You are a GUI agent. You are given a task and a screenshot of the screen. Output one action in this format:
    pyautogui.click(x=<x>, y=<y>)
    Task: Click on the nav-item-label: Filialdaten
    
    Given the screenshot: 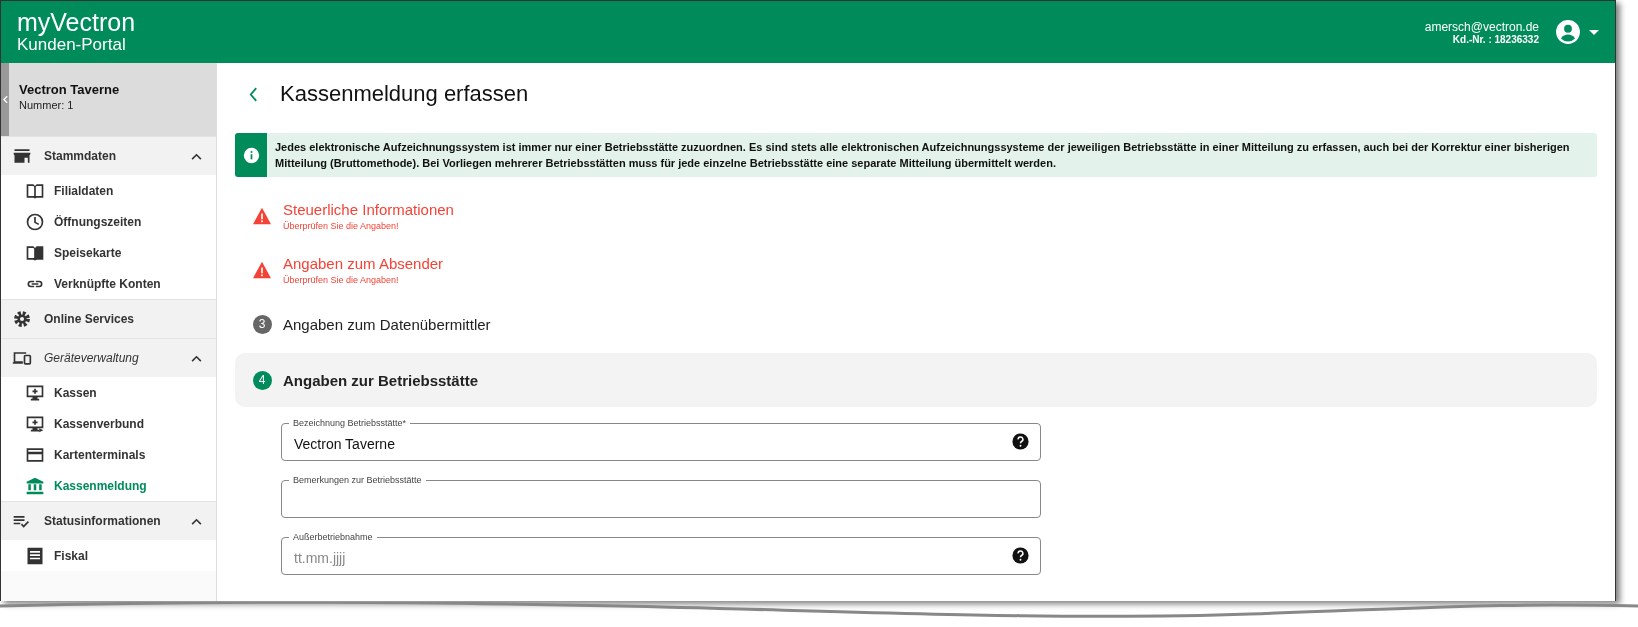 What is the action you would take?
    pyautogui.click(x=84, y=190)
    